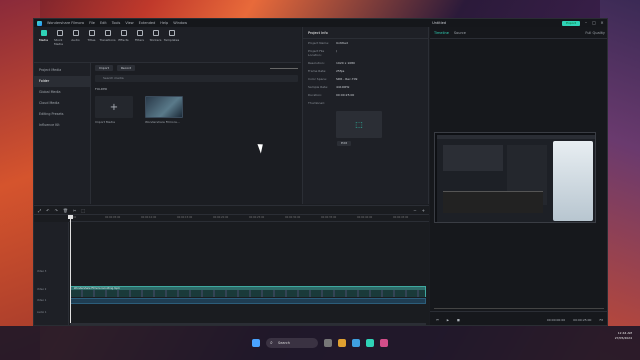 Image resolution: width=640 pixels, height=360 pixels. Describe the element at coordinates (515, 177) in the screenshot. I see `preview-screen` at that location.